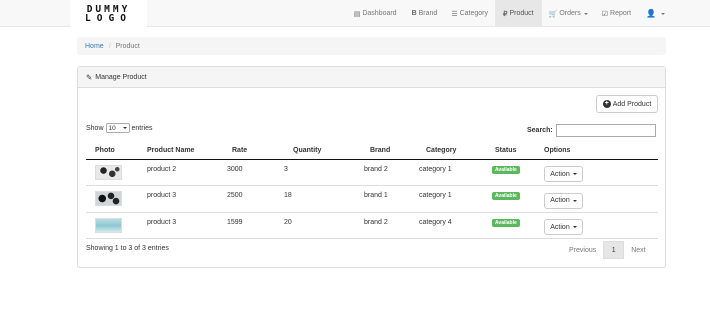 The height and width of the screenshot is (320, 710). What do you see at coordinates (179, 151) in the screenshot?
I see `column-header-product-name: Product Name` at bounding box center [179, 151].